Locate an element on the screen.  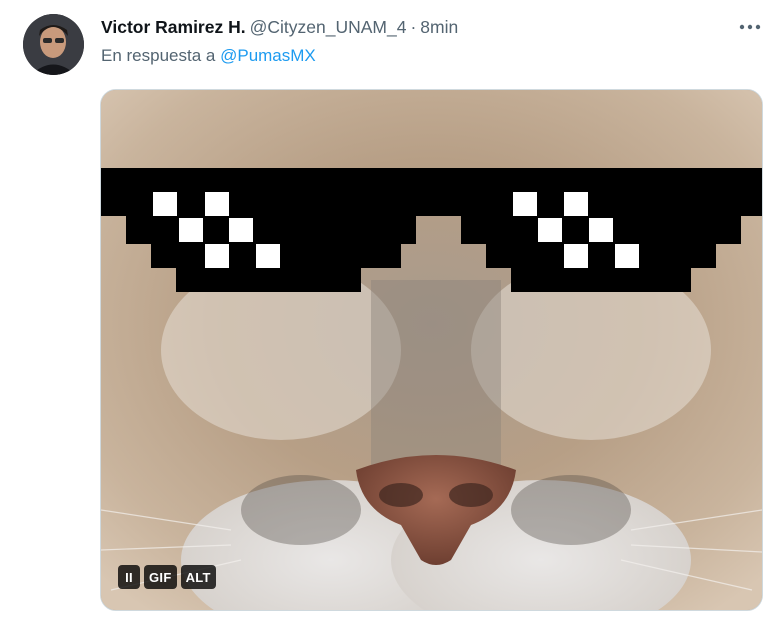
gif-controls: II GIF ALT is located at coordinates (167, 577).